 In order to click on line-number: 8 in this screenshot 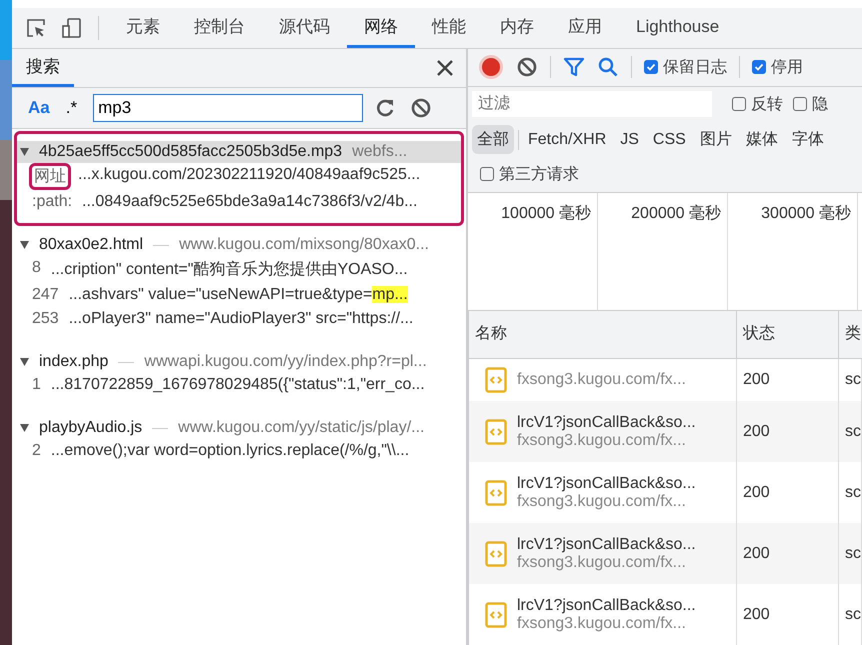, I will do `click(36, 268)`.